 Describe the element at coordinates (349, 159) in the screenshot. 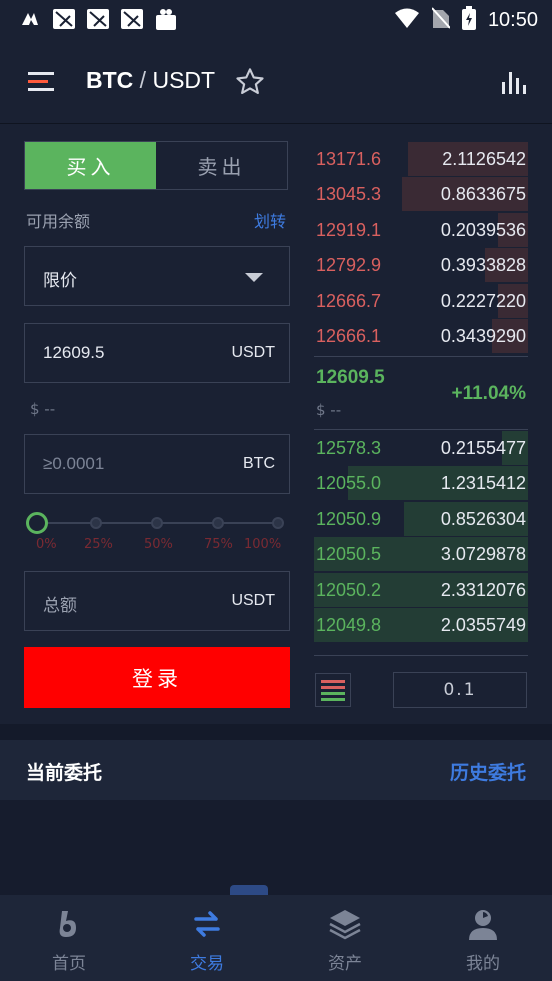

I see `ask-price: 13171.6` at that location.